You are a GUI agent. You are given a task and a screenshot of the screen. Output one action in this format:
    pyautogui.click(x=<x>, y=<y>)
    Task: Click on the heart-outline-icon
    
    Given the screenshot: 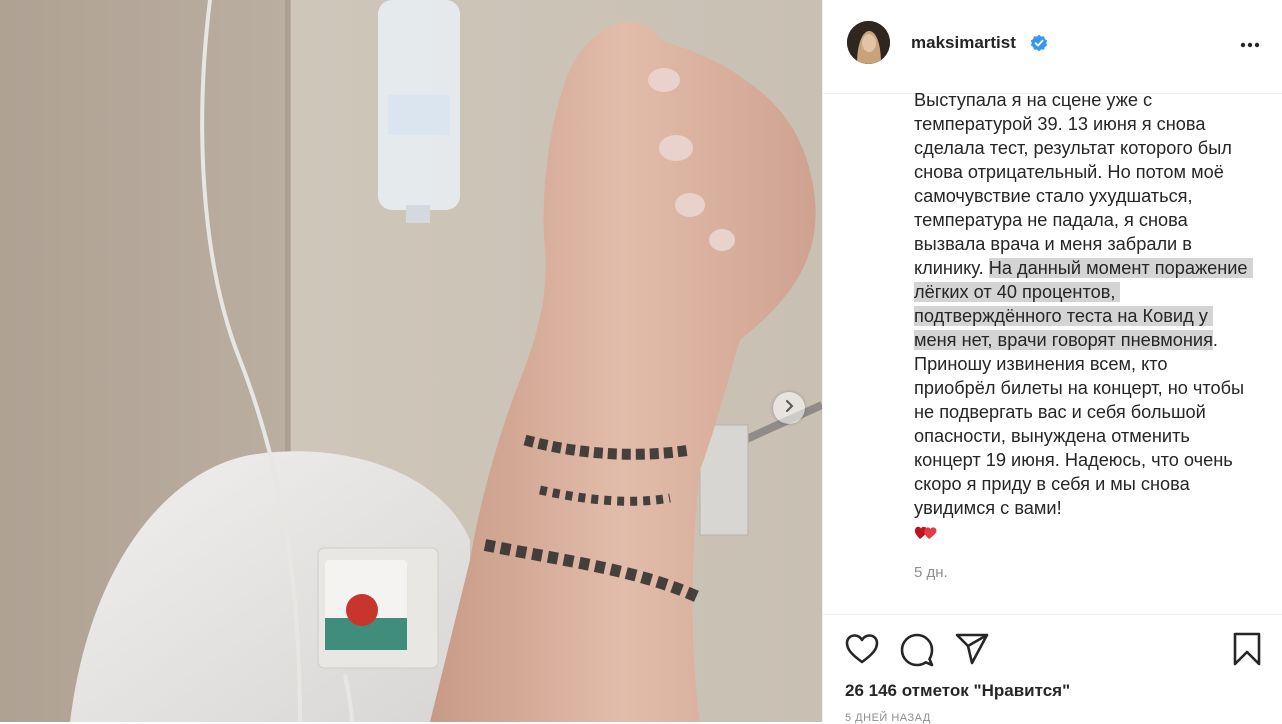 What is the action you would take?
    pyautogui.click(x=862, y=651)
    